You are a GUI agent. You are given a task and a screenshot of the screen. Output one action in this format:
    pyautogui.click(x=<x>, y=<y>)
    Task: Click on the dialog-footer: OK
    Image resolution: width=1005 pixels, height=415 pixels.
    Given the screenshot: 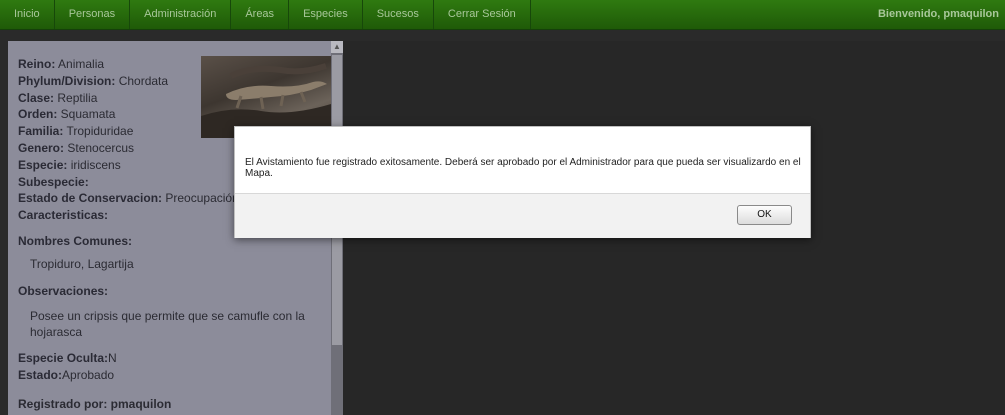 What is the action you would take?
    pyautogui.click(x=522, y=215)
    